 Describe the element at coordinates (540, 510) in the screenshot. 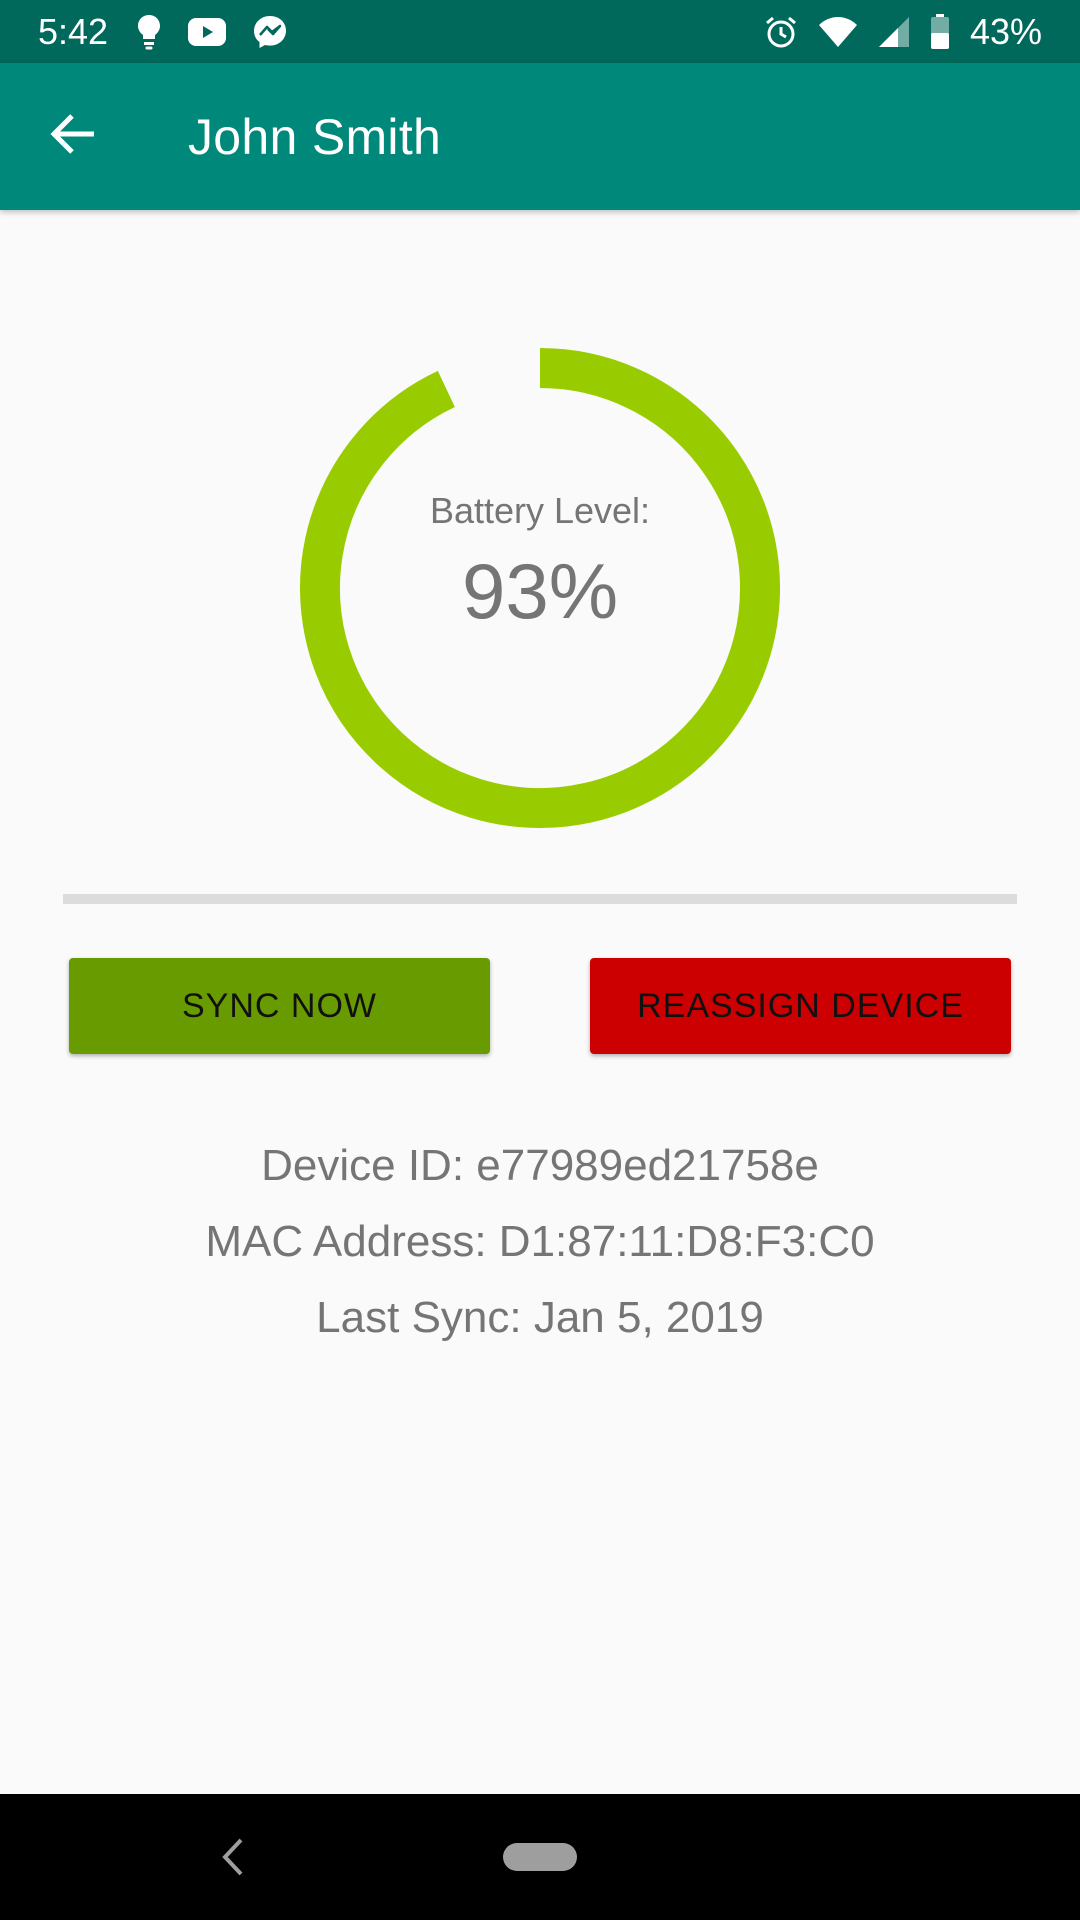

I see `battery-level-label: Battery Level:` at that location.